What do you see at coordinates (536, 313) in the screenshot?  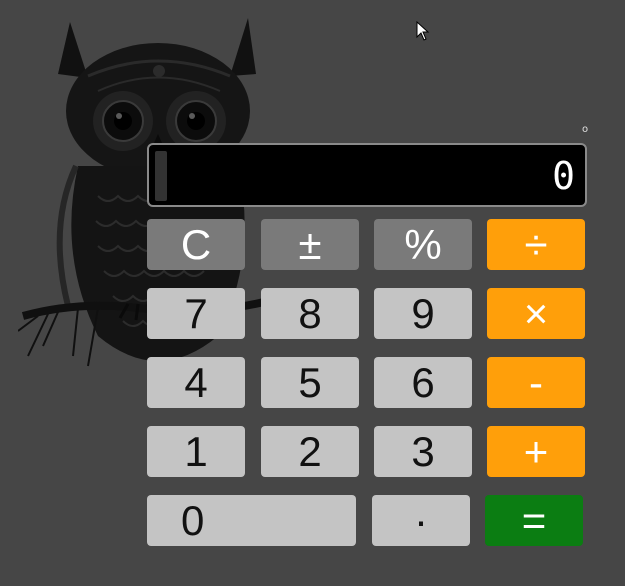 I see `multiply-button: ×` at bounding box center [536, 313].